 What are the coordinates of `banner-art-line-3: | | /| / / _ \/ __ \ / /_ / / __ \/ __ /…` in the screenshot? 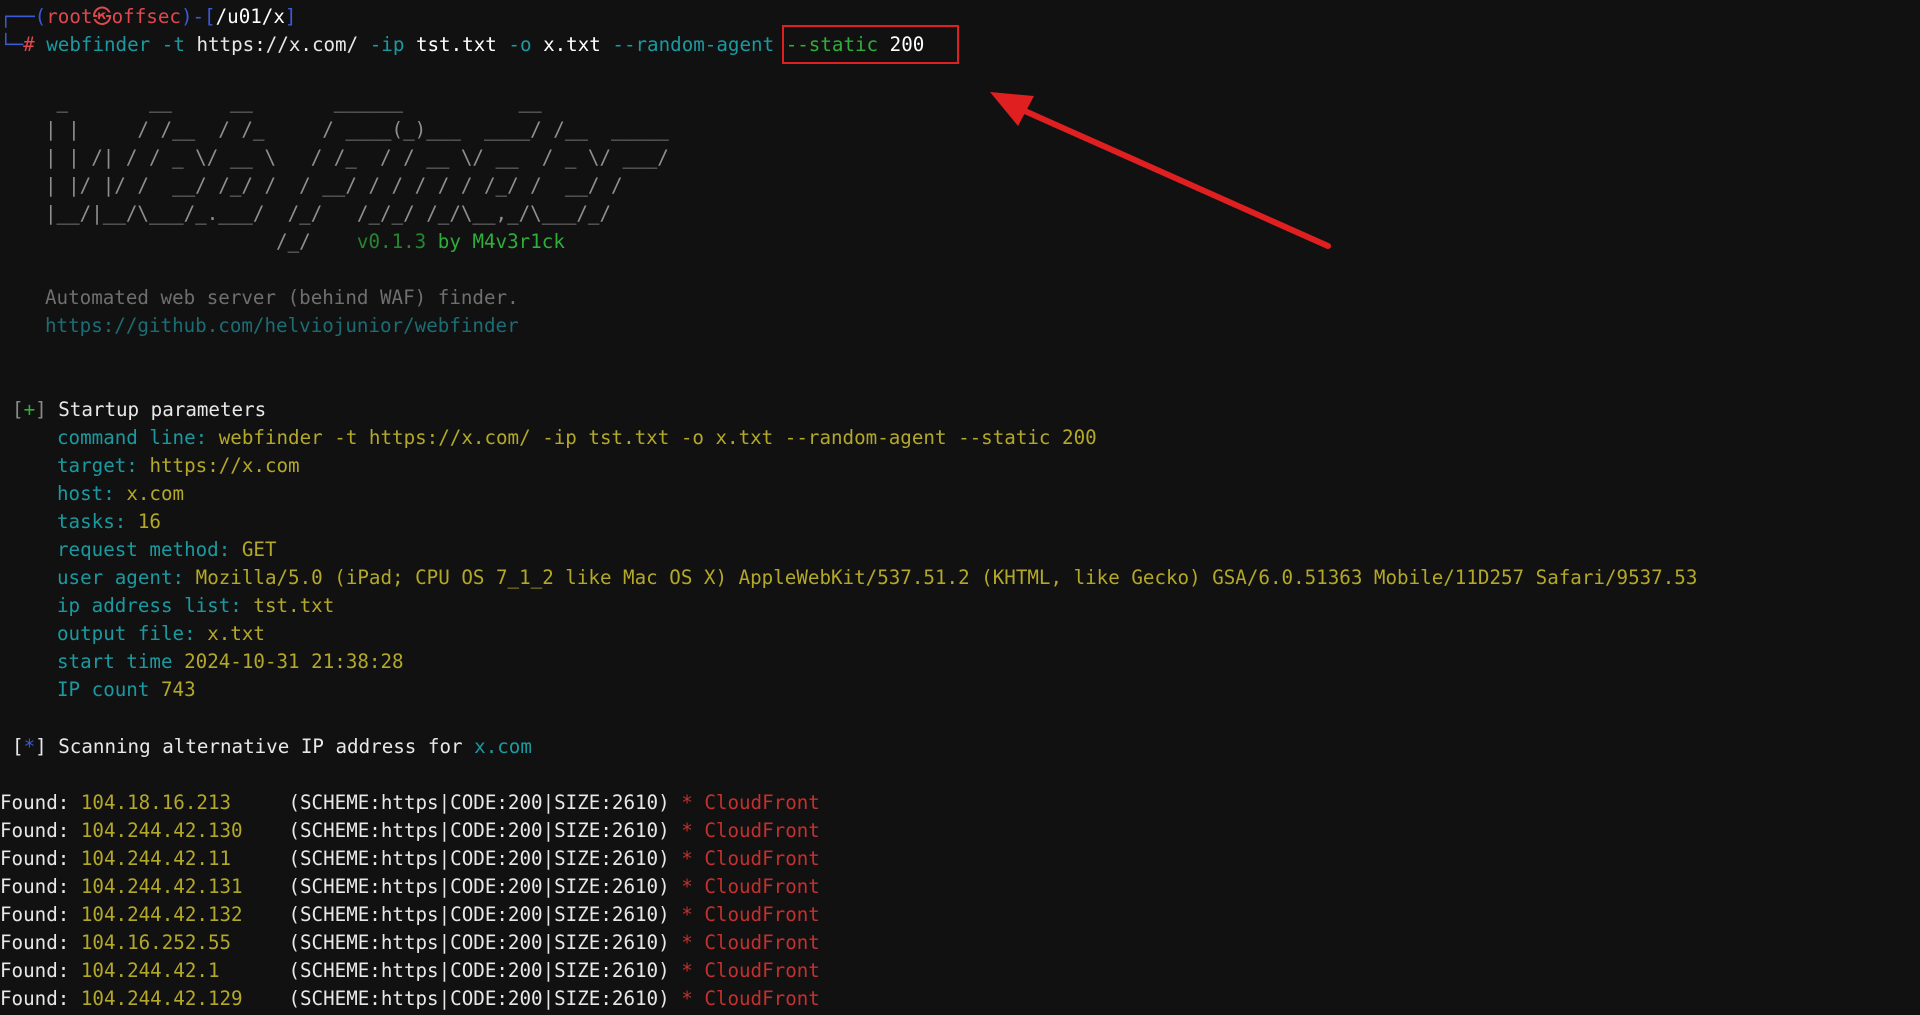 It's located at (357, 157).